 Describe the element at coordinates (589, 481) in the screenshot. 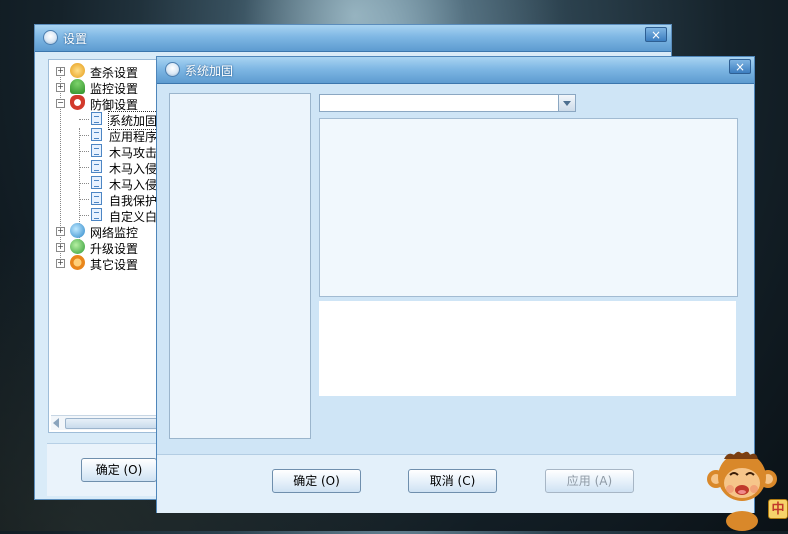

I see `hardening-apply-button: 应用 (A)` at that location.